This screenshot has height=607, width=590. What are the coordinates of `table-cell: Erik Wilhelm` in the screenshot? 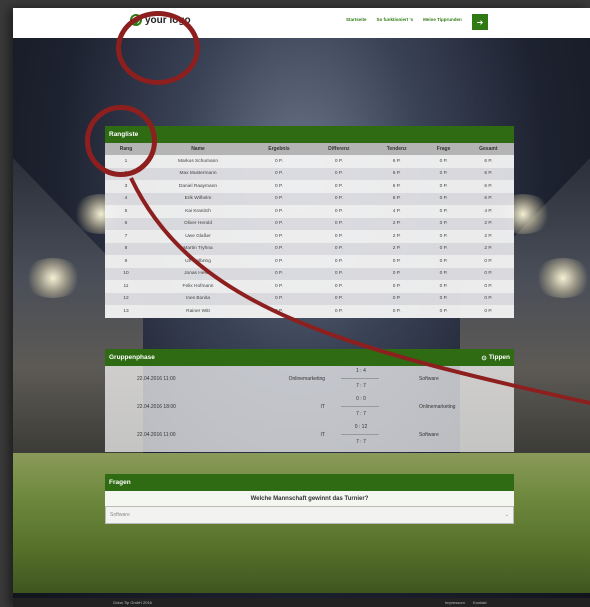 It's located at (198, 198).